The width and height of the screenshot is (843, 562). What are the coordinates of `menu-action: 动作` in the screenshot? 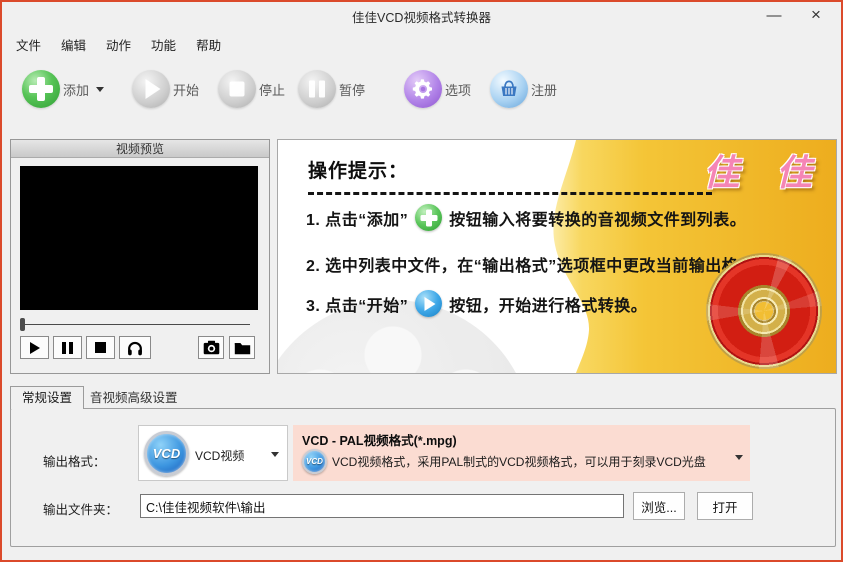 It's located at (118, 44).